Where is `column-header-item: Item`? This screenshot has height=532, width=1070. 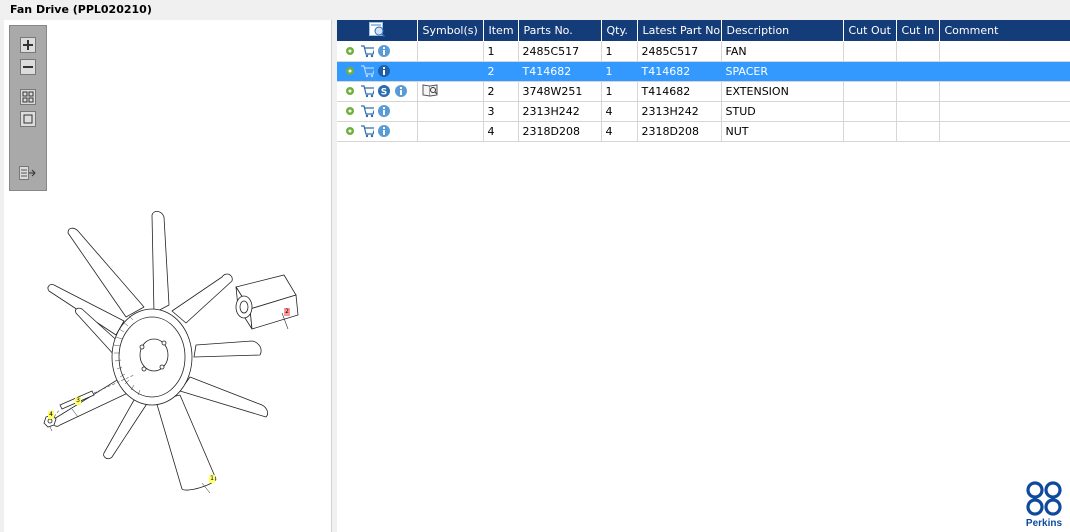 column-header-item: Item is located at coordinates (501, 31).